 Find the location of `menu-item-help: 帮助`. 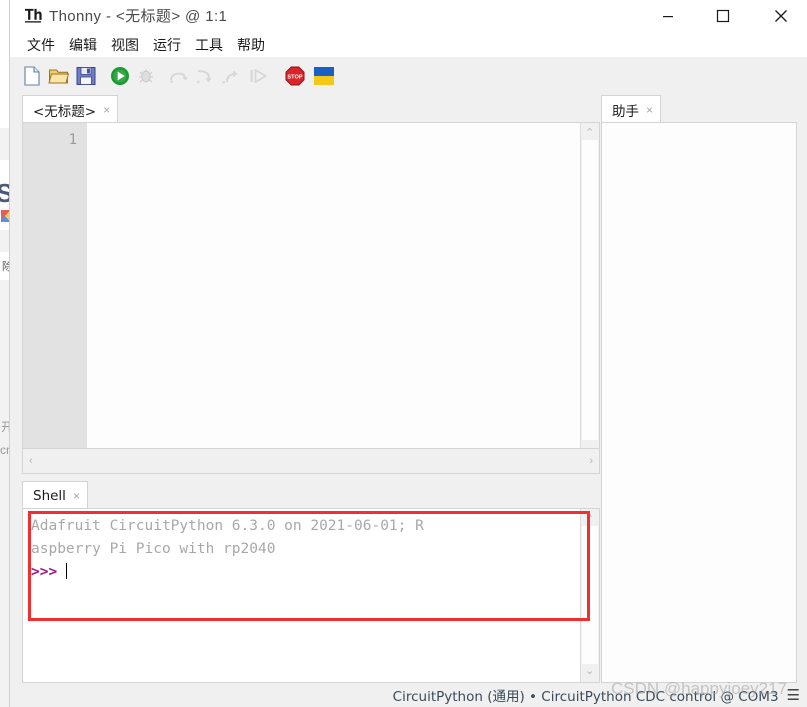

menu-item-help: 帮助 is located at coordinates (251, 45).